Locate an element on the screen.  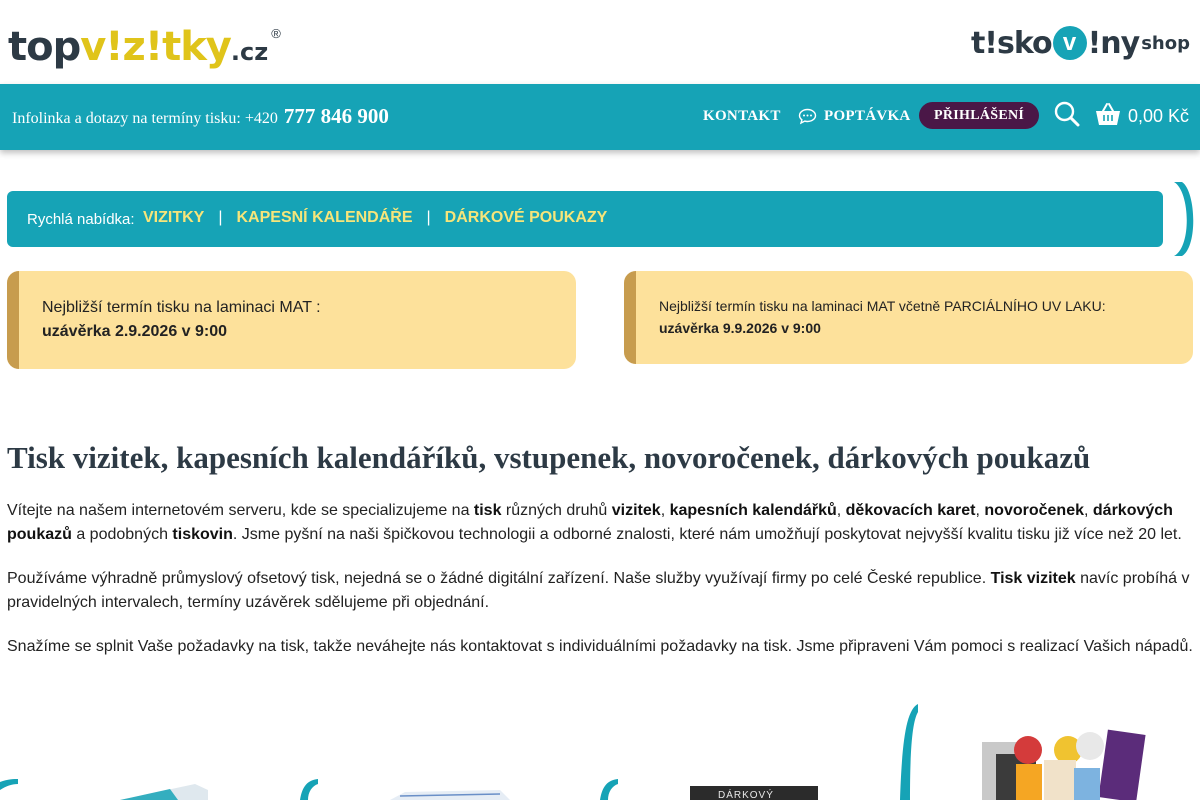
decorative-bracket is located at coordinates (1184, 219).